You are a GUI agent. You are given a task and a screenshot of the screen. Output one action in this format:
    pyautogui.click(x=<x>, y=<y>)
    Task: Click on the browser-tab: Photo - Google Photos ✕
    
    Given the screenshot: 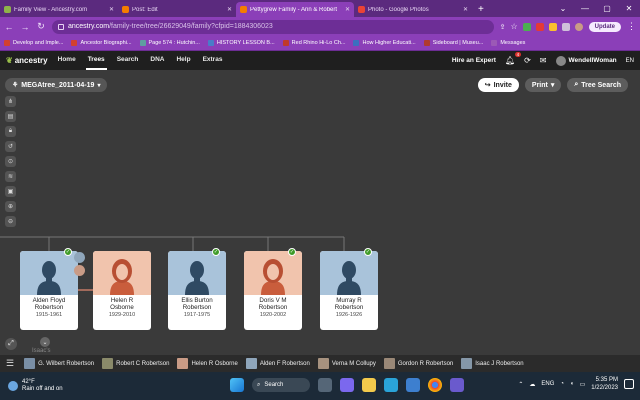 What is the action you would take?
    pyautogui.click(x=413, y=9)
    